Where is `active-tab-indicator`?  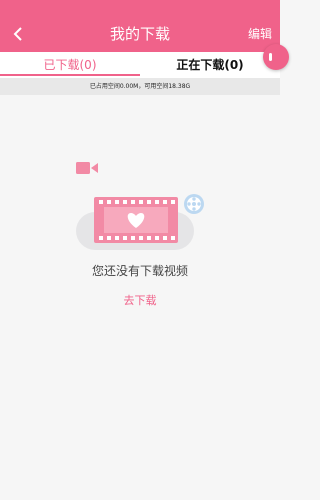
active-tab-indicator is located at coordinates (70, 75).